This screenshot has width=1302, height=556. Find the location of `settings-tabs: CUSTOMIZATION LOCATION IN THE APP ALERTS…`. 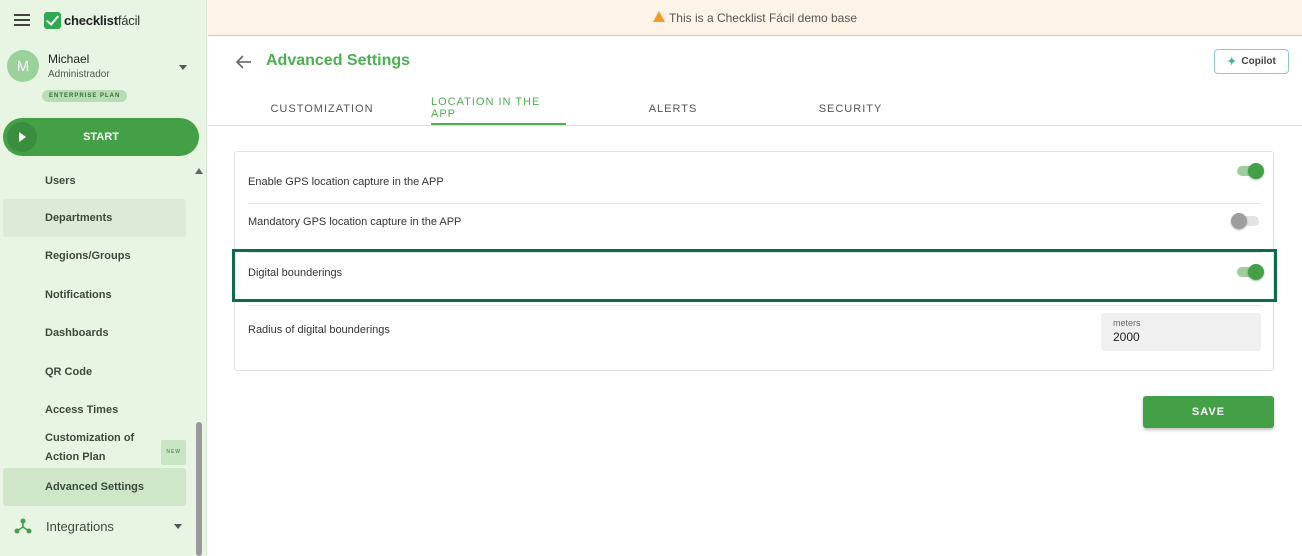

settings-tabs: CUSTOMIZATION LOCATION IN THE APP ALERTS… is located at coordinates (755, 109).